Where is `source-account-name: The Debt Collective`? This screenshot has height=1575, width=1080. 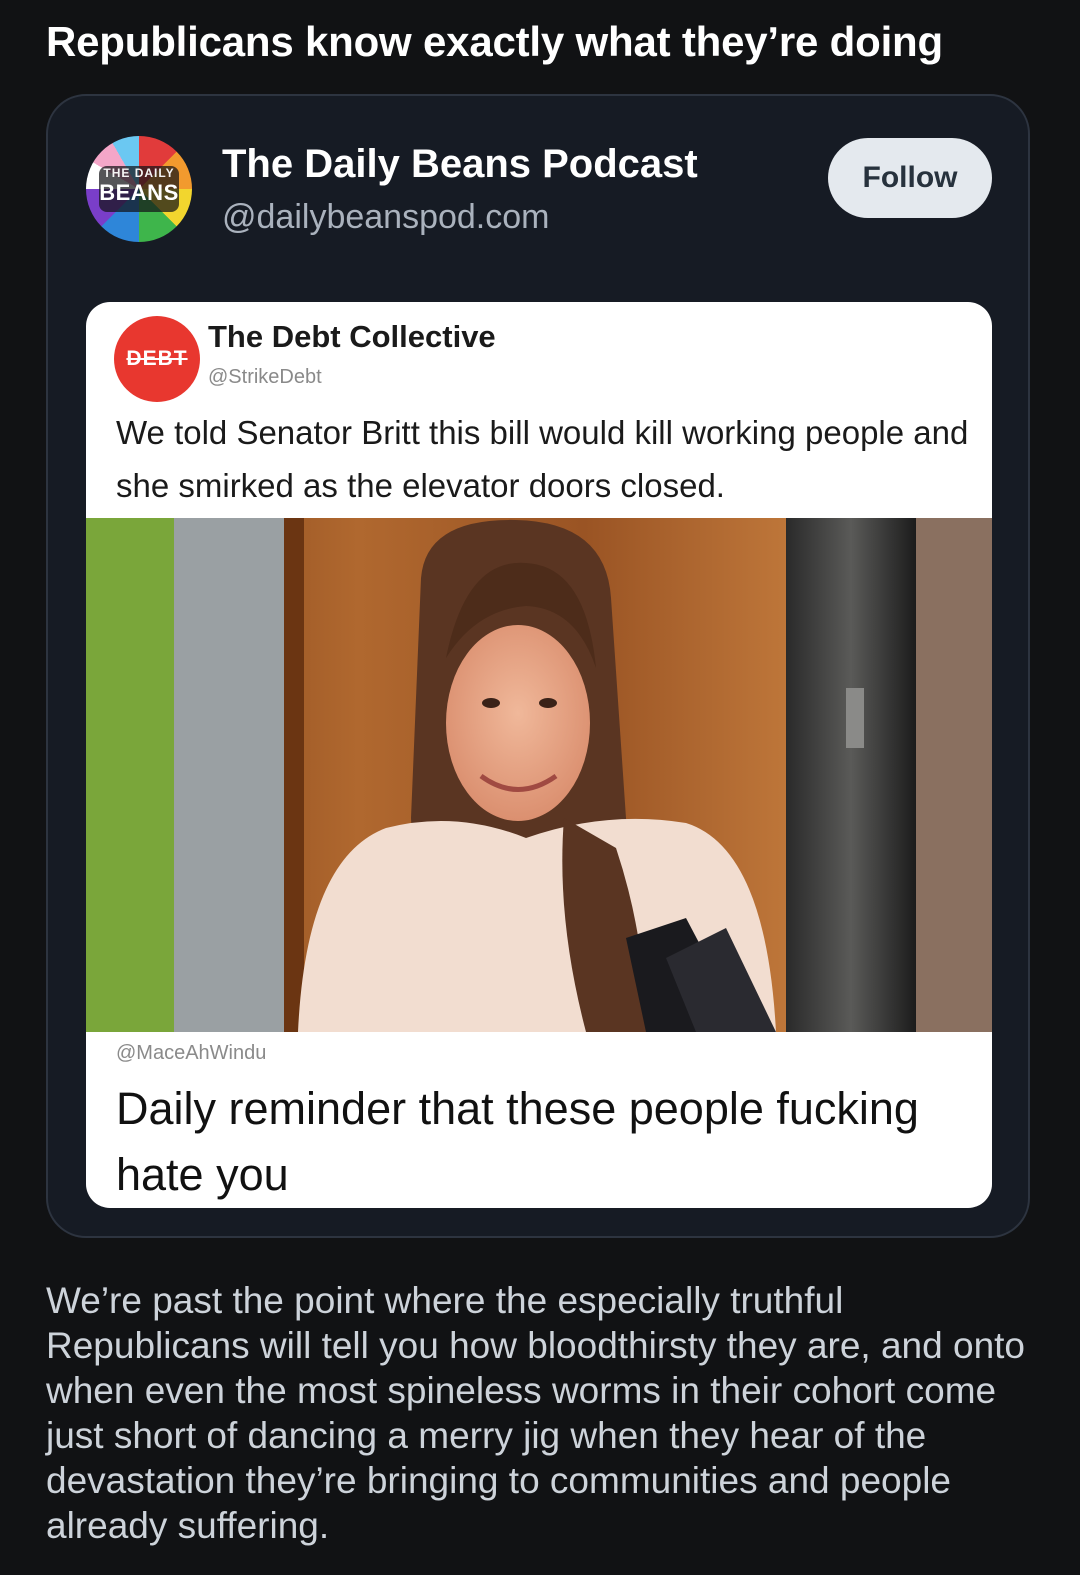 source-account-name: The Debt Collective is located at coordinates (352, 336).